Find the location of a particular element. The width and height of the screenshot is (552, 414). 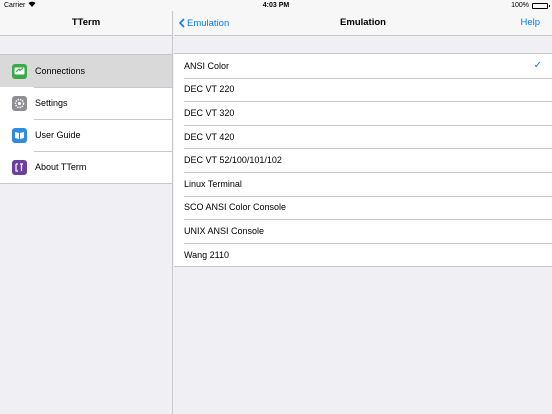

battery-icon is located at coordinates (541, 5).